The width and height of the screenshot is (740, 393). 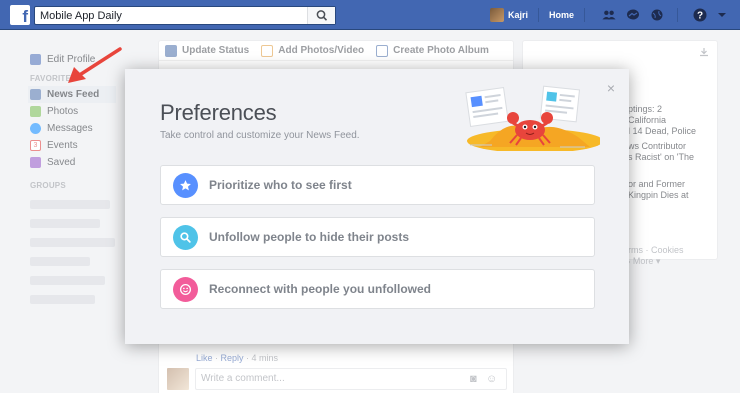 I want to click on search-button, so click(x=321, y=15).